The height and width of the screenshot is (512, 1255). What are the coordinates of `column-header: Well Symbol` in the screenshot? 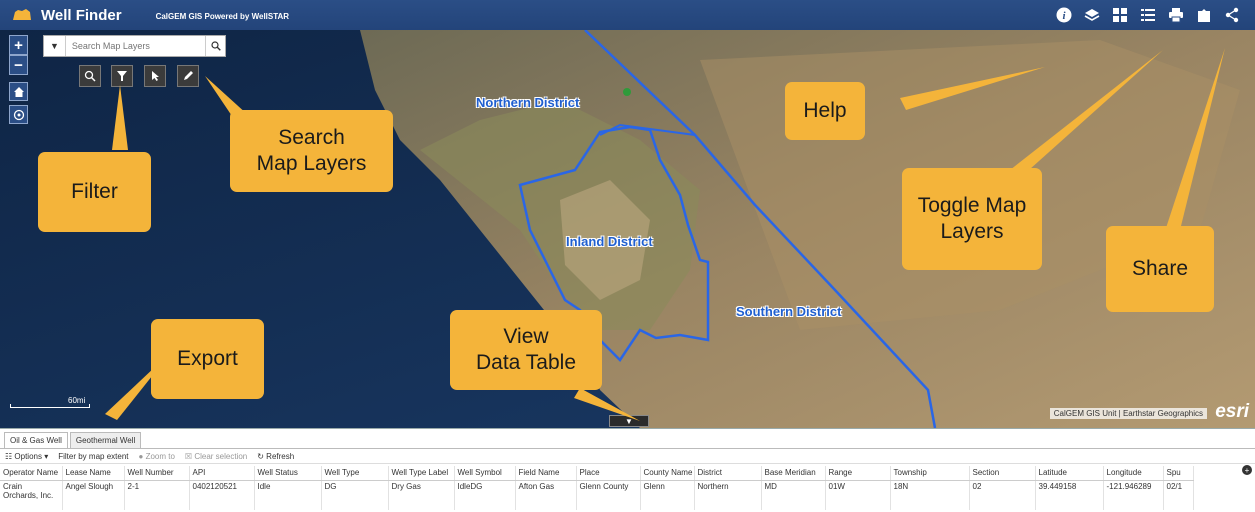 It's located at (485, 473).